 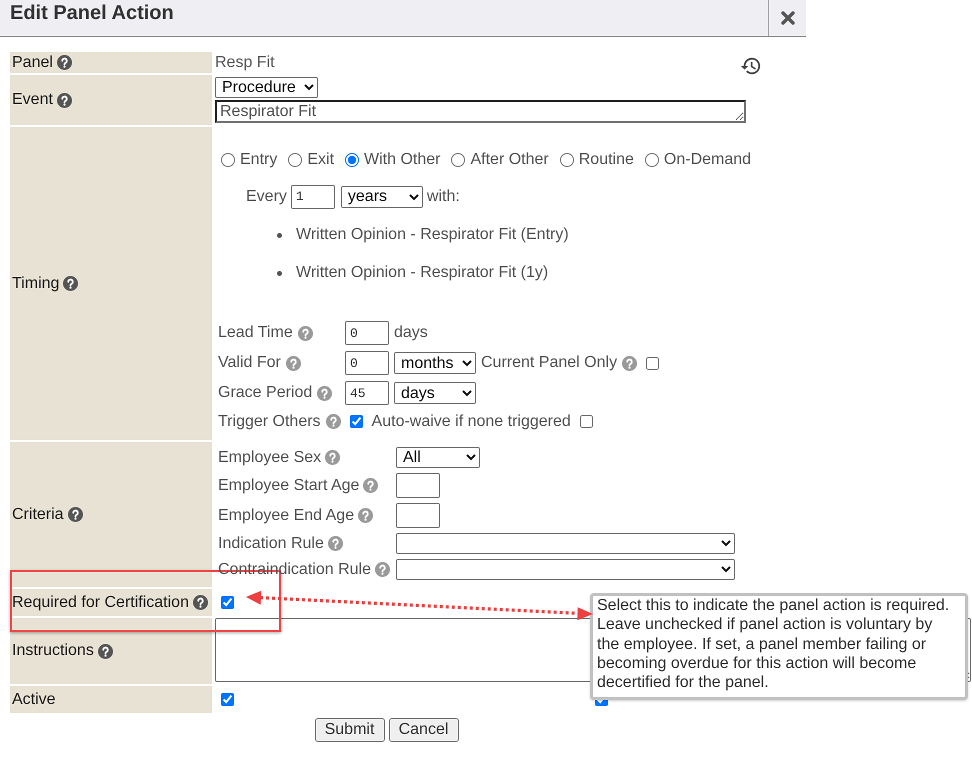 I want to click on radio-label: Entry, so click(x=259, y=160).